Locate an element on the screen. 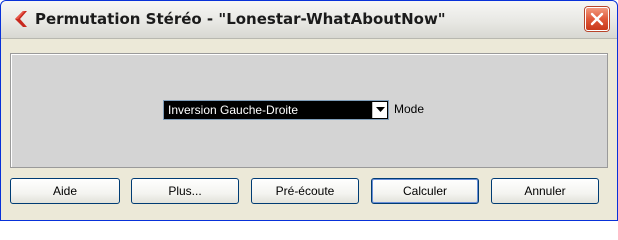  mode-label: Mode is located at coordinates (409, 109).